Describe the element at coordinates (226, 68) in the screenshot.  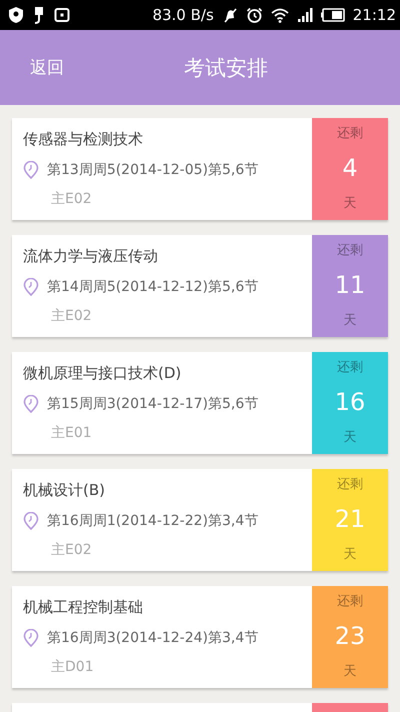
I see `page-title: 考试安排` at that location.